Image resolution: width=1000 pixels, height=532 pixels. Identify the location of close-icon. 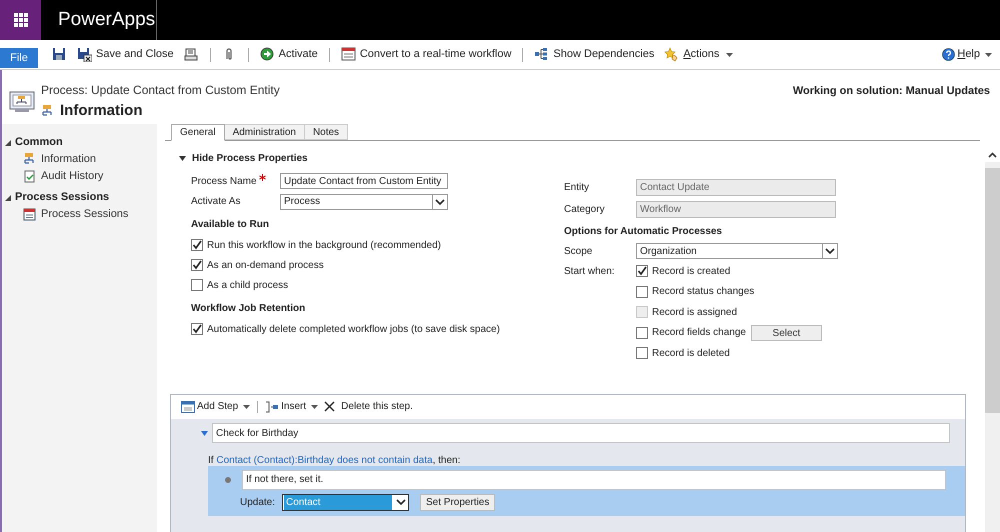
(330, 406).